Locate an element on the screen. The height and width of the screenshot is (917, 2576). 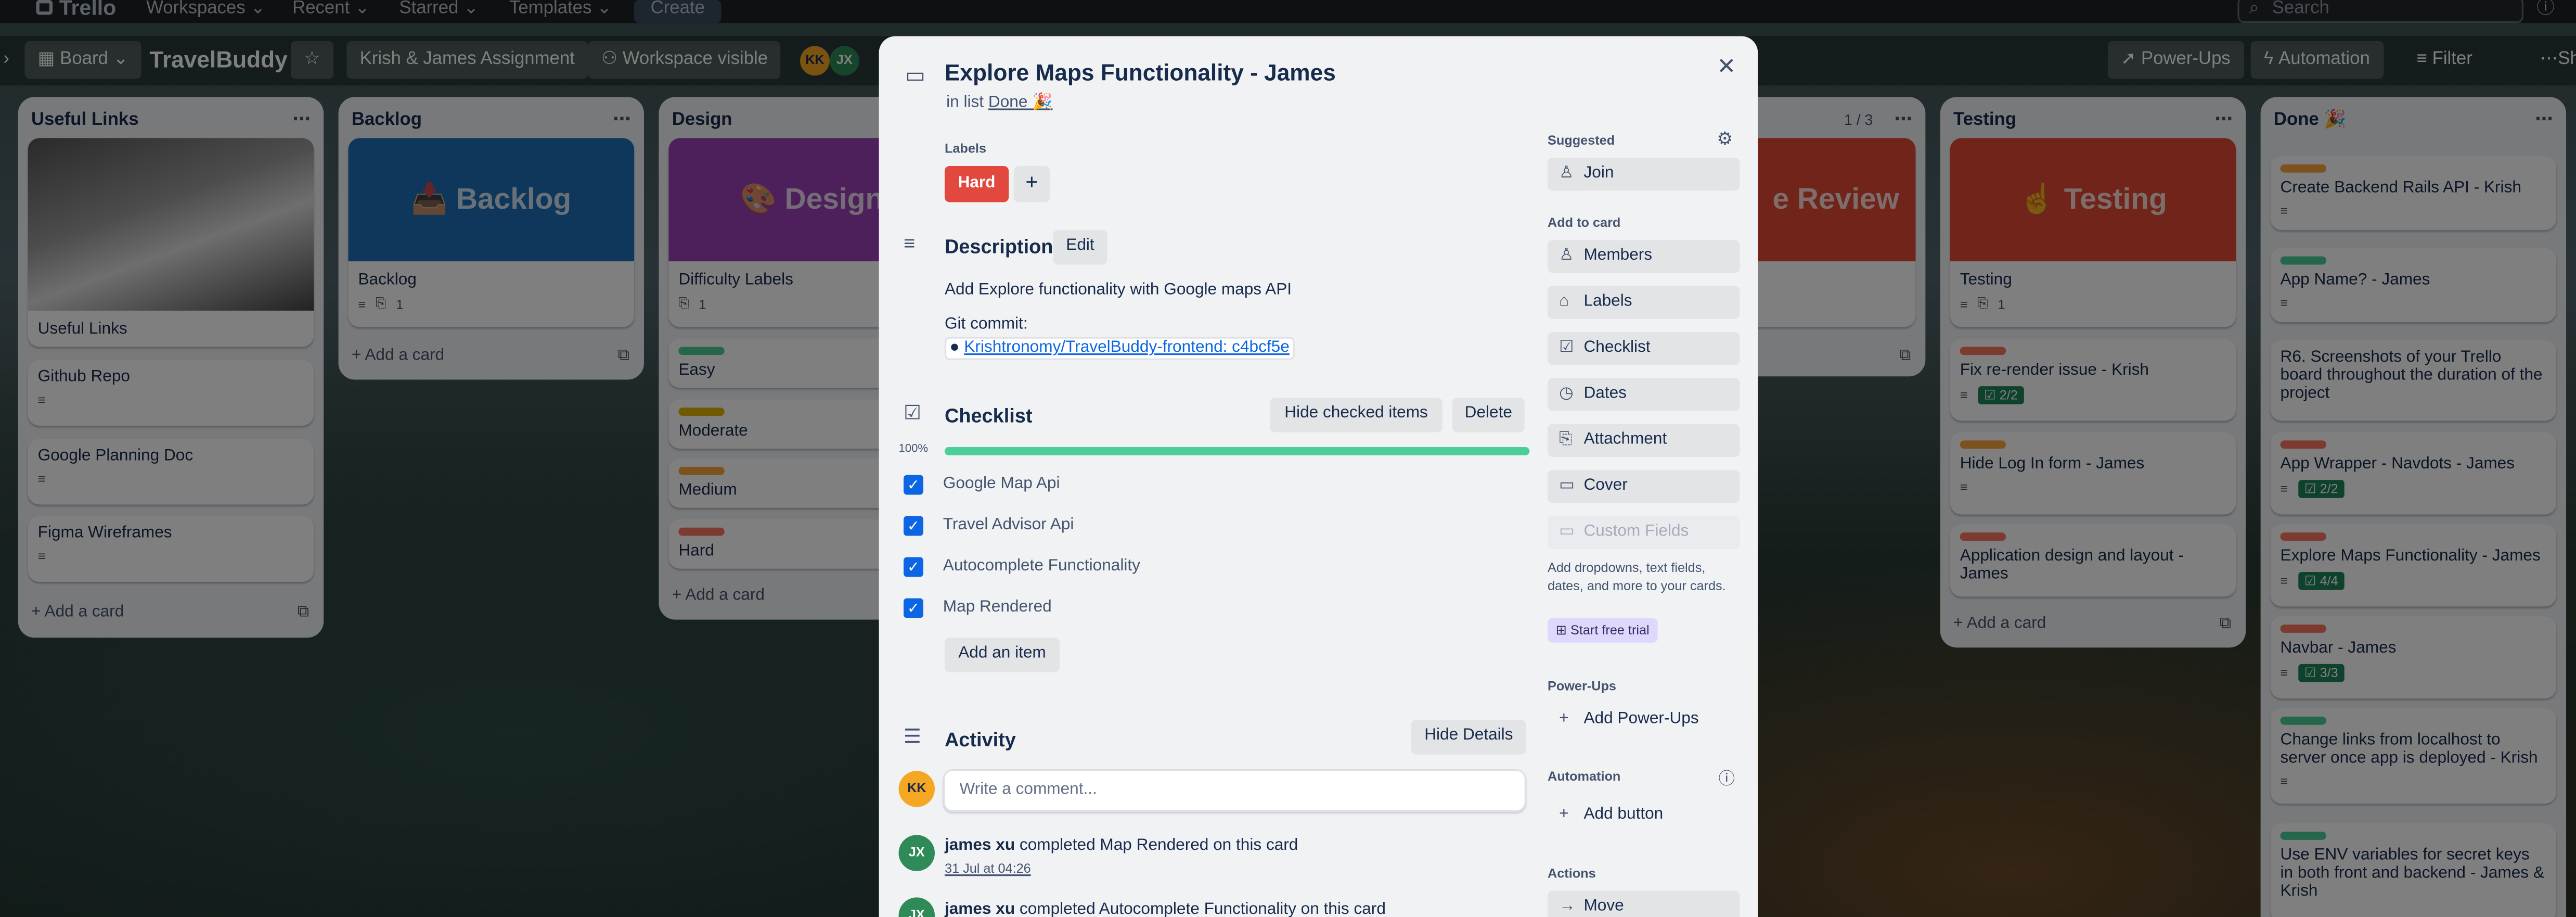
info-icon: ⓘ is located at coordinates (1726, 777).